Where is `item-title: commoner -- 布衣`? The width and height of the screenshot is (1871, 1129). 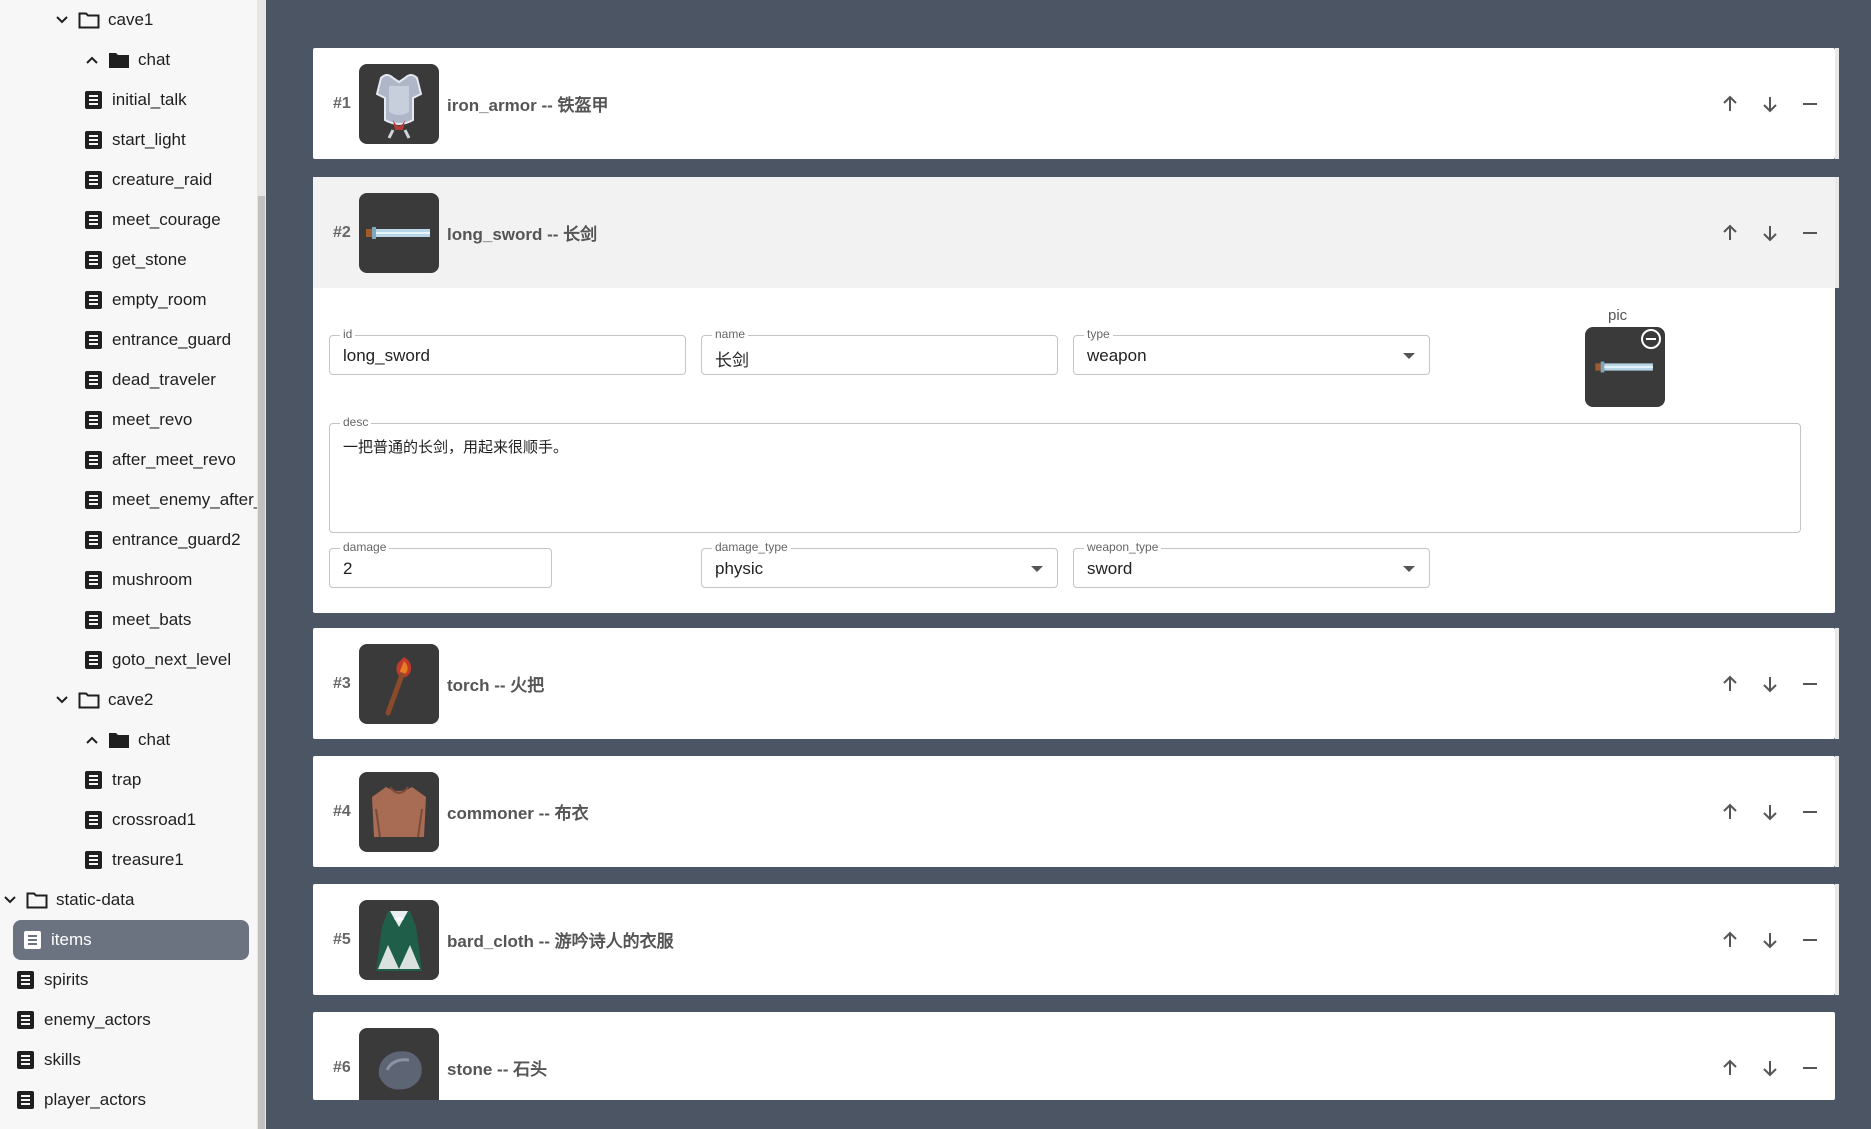 item-title: commoner -- 布衣 is located at coordinates (518, 813).